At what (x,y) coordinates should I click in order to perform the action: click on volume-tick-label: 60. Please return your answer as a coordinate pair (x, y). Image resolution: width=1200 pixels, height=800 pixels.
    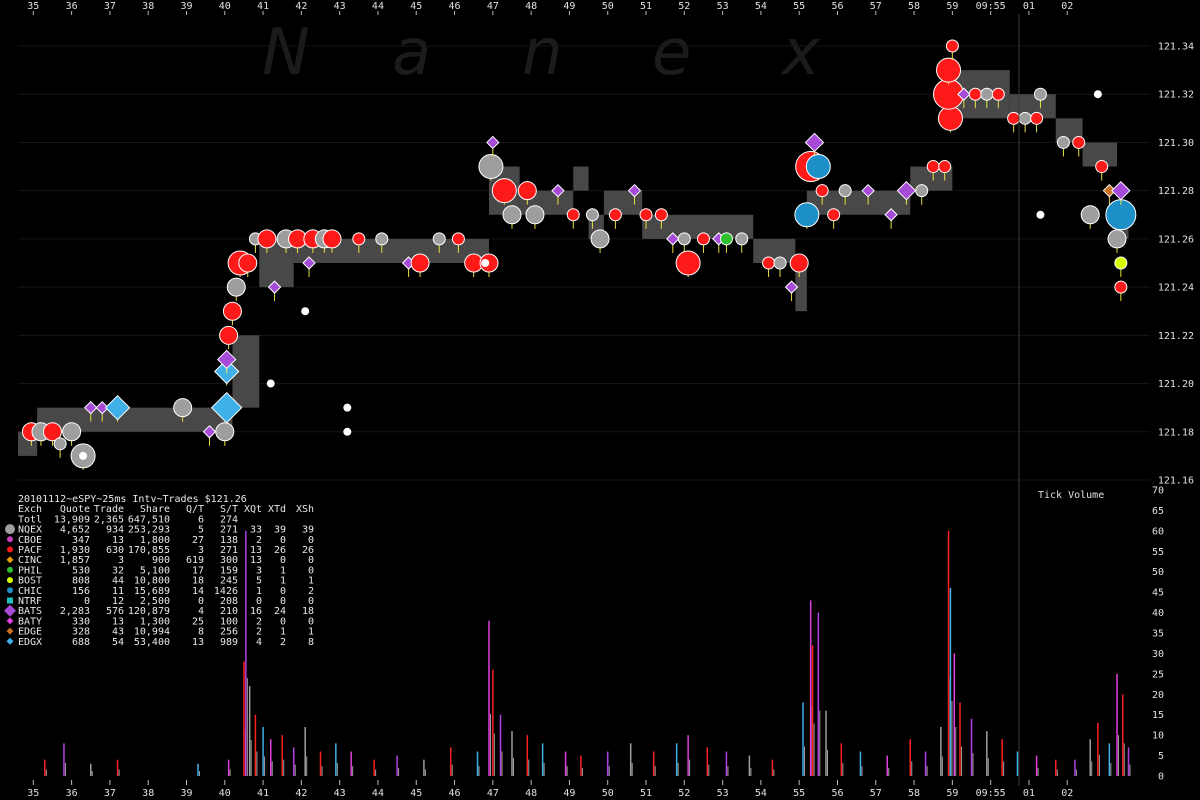
    Looking at the image, I should click on (1158, 531).